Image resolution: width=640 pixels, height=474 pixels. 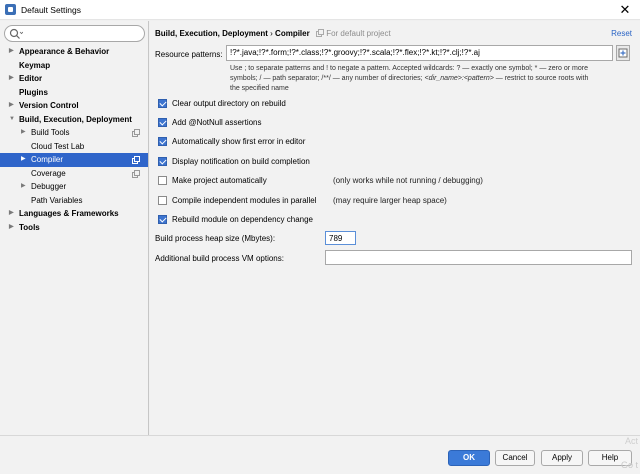 I want to click on dialog-footer: Act OK Cancel Apply Help Go t, so click(x=320, y=454).